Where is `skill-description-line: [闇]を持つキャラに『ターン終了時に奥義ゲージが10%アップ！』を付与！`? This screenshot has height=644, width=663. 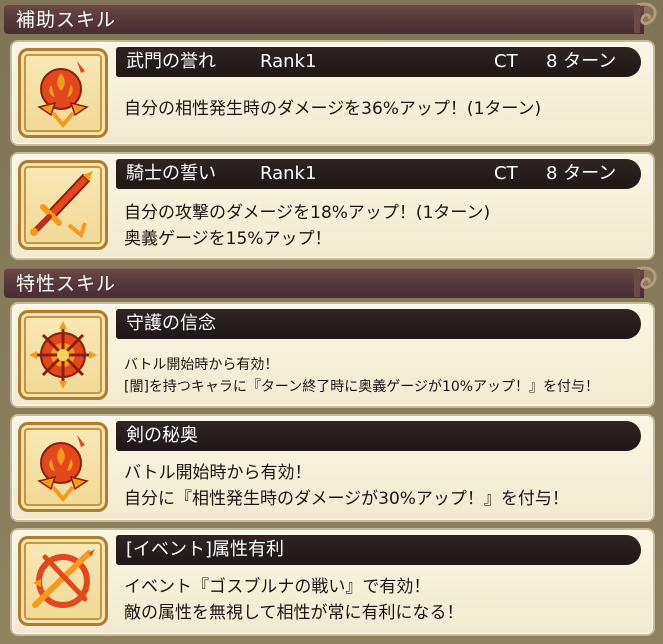 skill-description-line: [闇]を持つキャラに『ターン終了時に奥義ゲージが10%アップ！』を付与！ is located at coordinates (362, 387).